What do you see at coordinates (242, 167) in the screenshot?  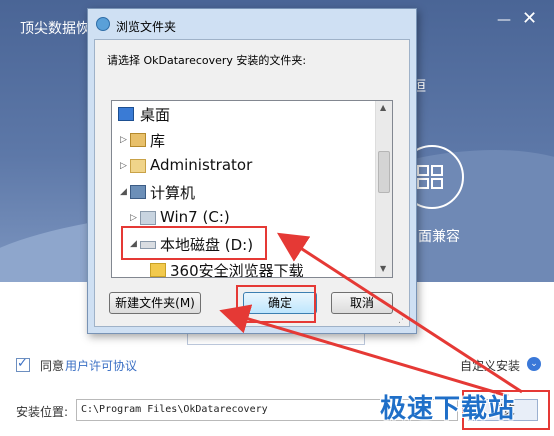 I see `tree-item-administrator: ▷ Administrator` at bounding box center [242, 167].